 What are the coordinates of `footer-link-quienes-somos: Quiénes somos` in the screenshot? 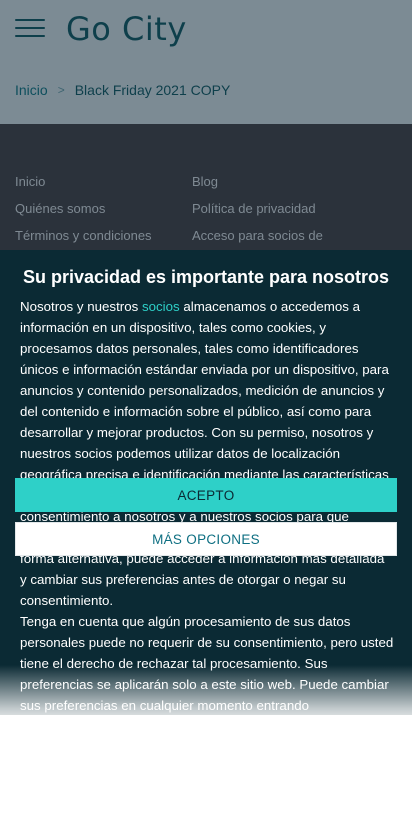 It's located at (60, 208).